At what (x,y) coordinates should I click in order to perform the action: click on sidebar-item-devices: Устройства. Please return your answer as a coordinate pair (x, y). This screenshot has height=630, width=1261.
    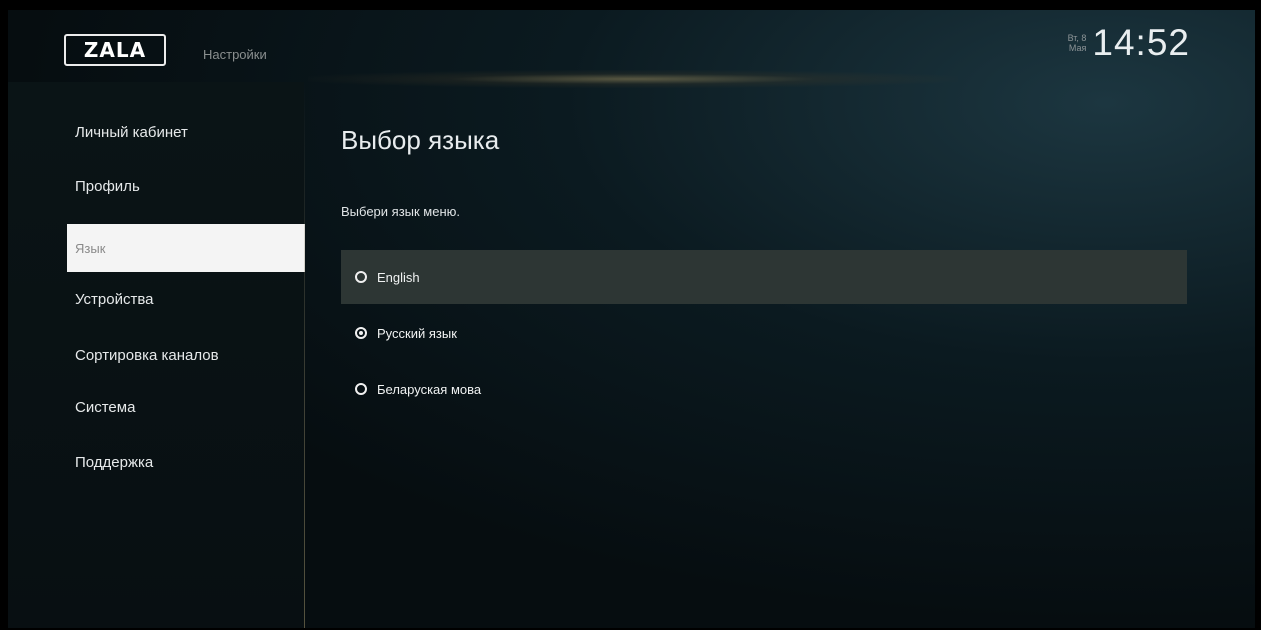
    Looking at the image, I should click on (156, 299).